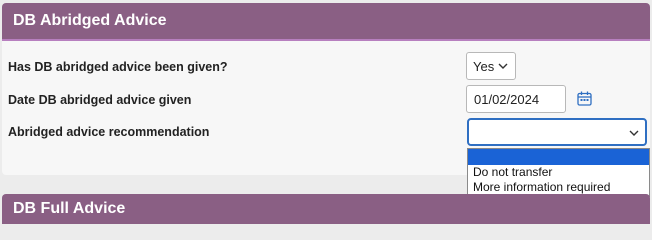  What do you see at coordinates (326, 209) in the screenshot?
I see `db-full-advice-panel-header: DB Full Advice` at bounding box center [326, 209].